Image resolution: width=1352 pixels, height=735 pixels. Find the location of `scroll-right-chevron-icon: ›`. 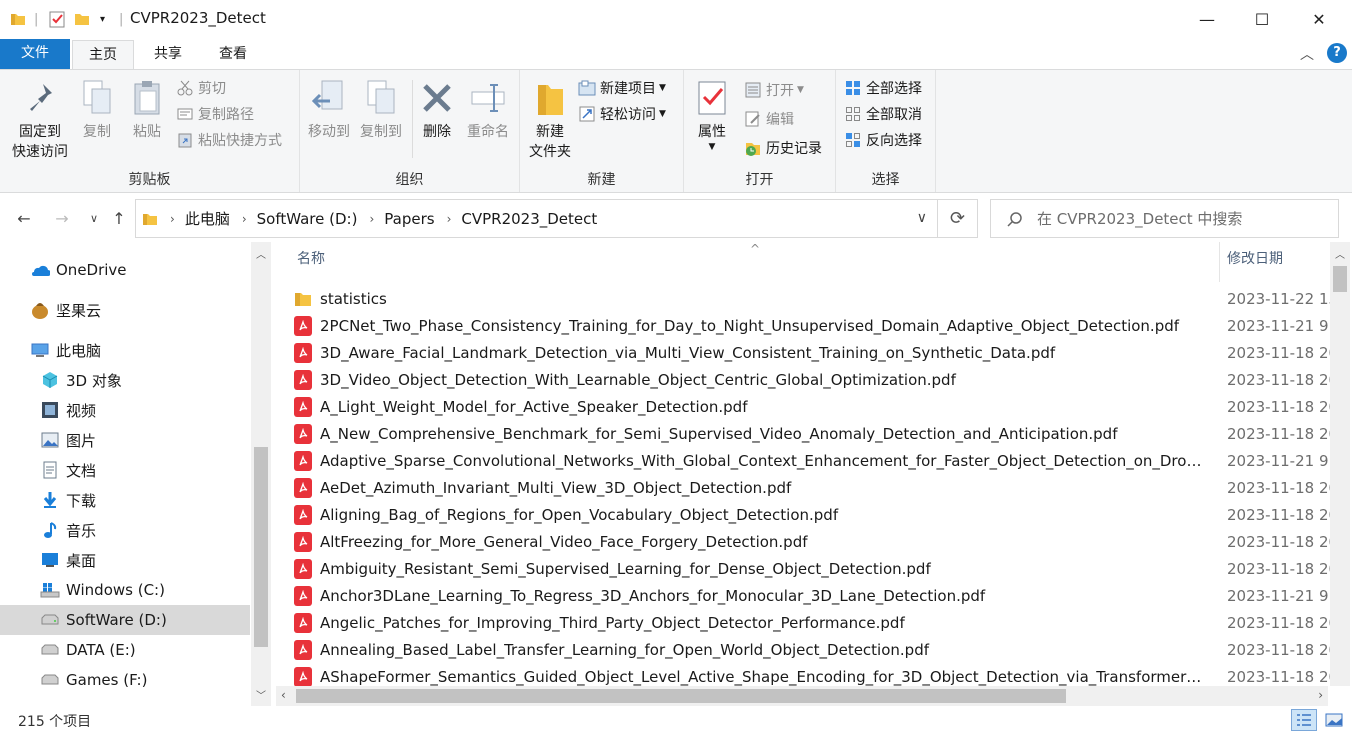

scroll-right-chevron-icon: › is located at coordinates (1320, 695).